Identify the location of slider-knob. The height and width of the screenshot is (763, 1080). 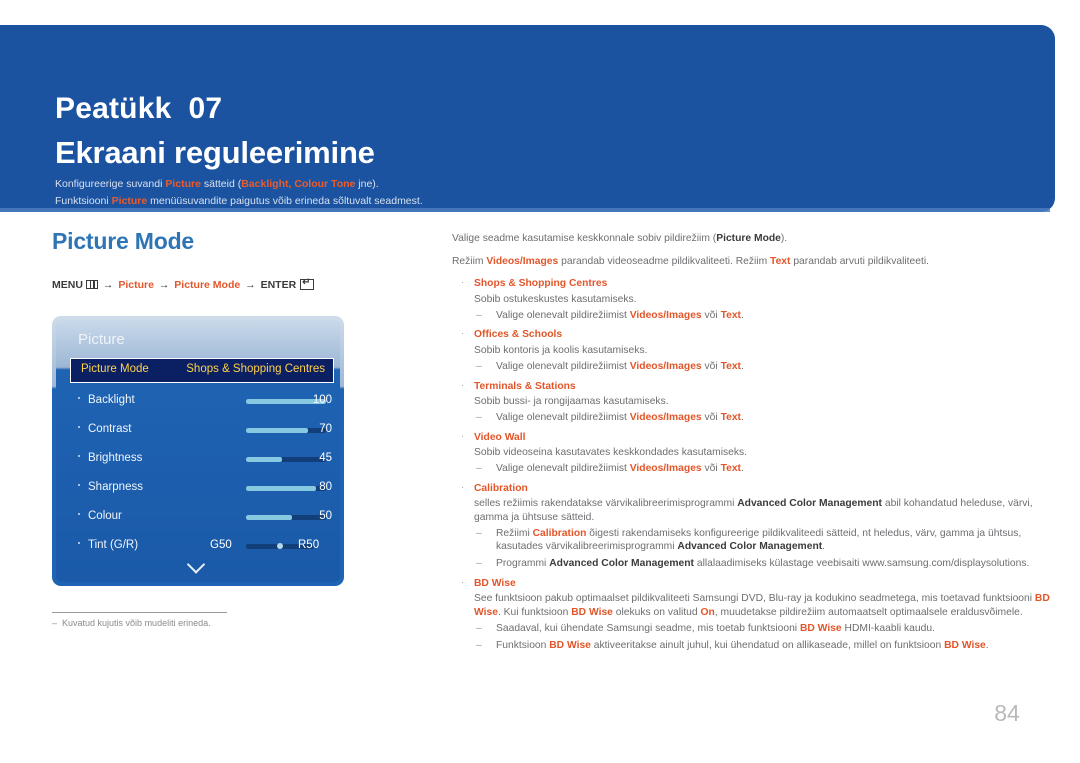
(280, 546).